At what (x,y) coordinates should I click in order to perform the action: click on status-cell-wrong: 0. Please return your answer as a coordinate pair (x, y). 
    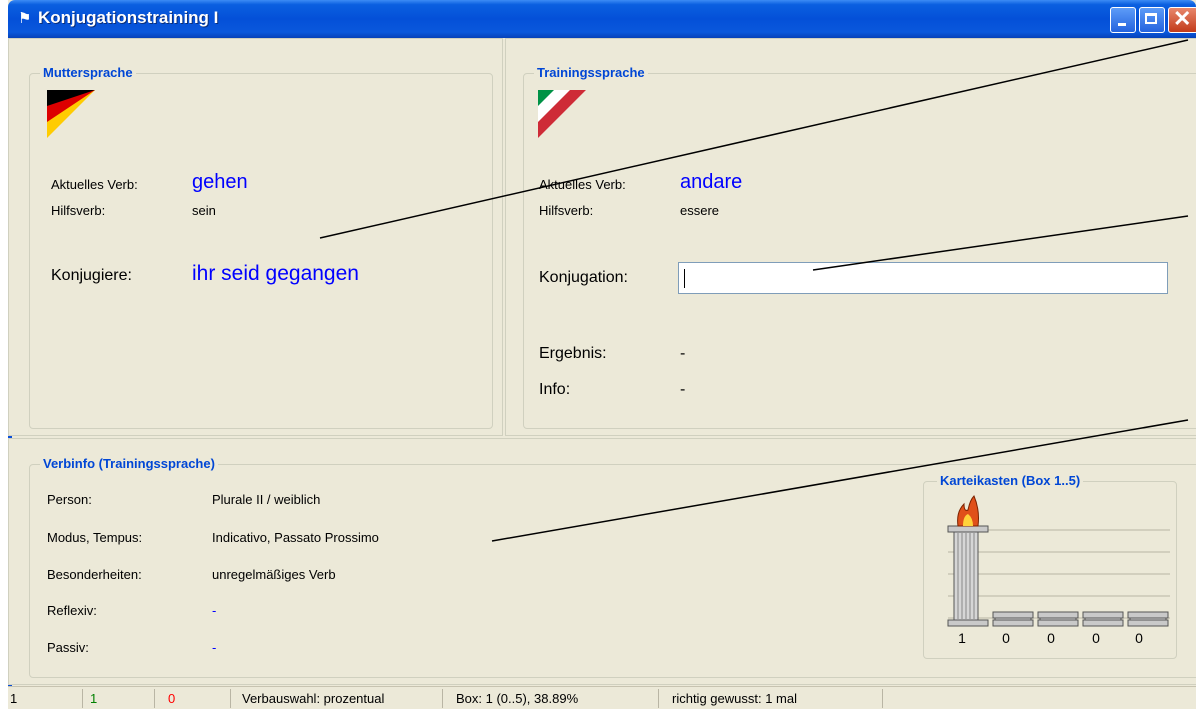
    Looking at the image, I should click on (199, 698).